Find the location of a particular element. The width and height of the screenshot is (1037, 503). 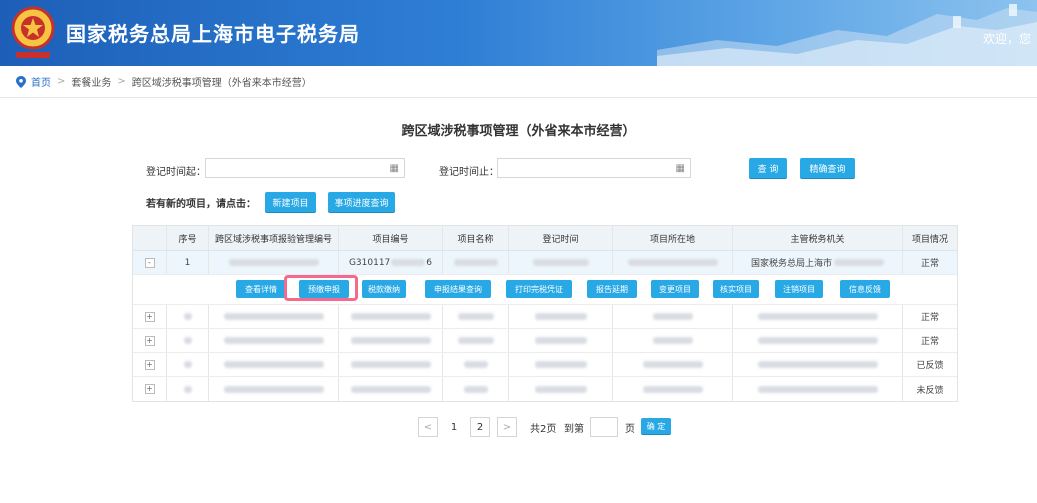

row-status: 已反馈 is located at coordinates (930, 366).